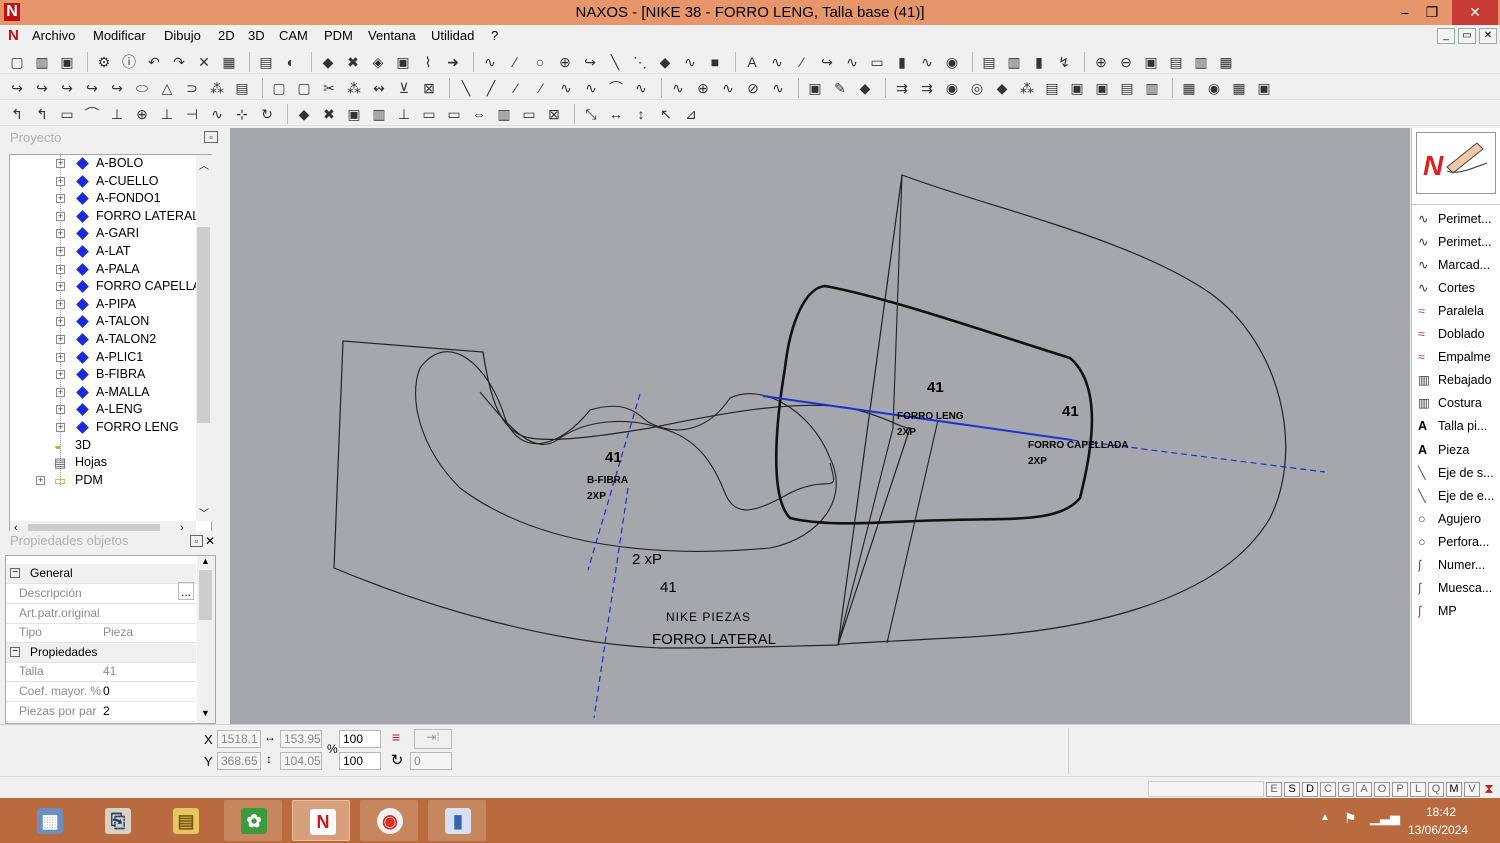  Describe the element at coordinates (103, 286) in the screenshot. I see `tree-item-piece: + FORRO CAPELLA` at that location.